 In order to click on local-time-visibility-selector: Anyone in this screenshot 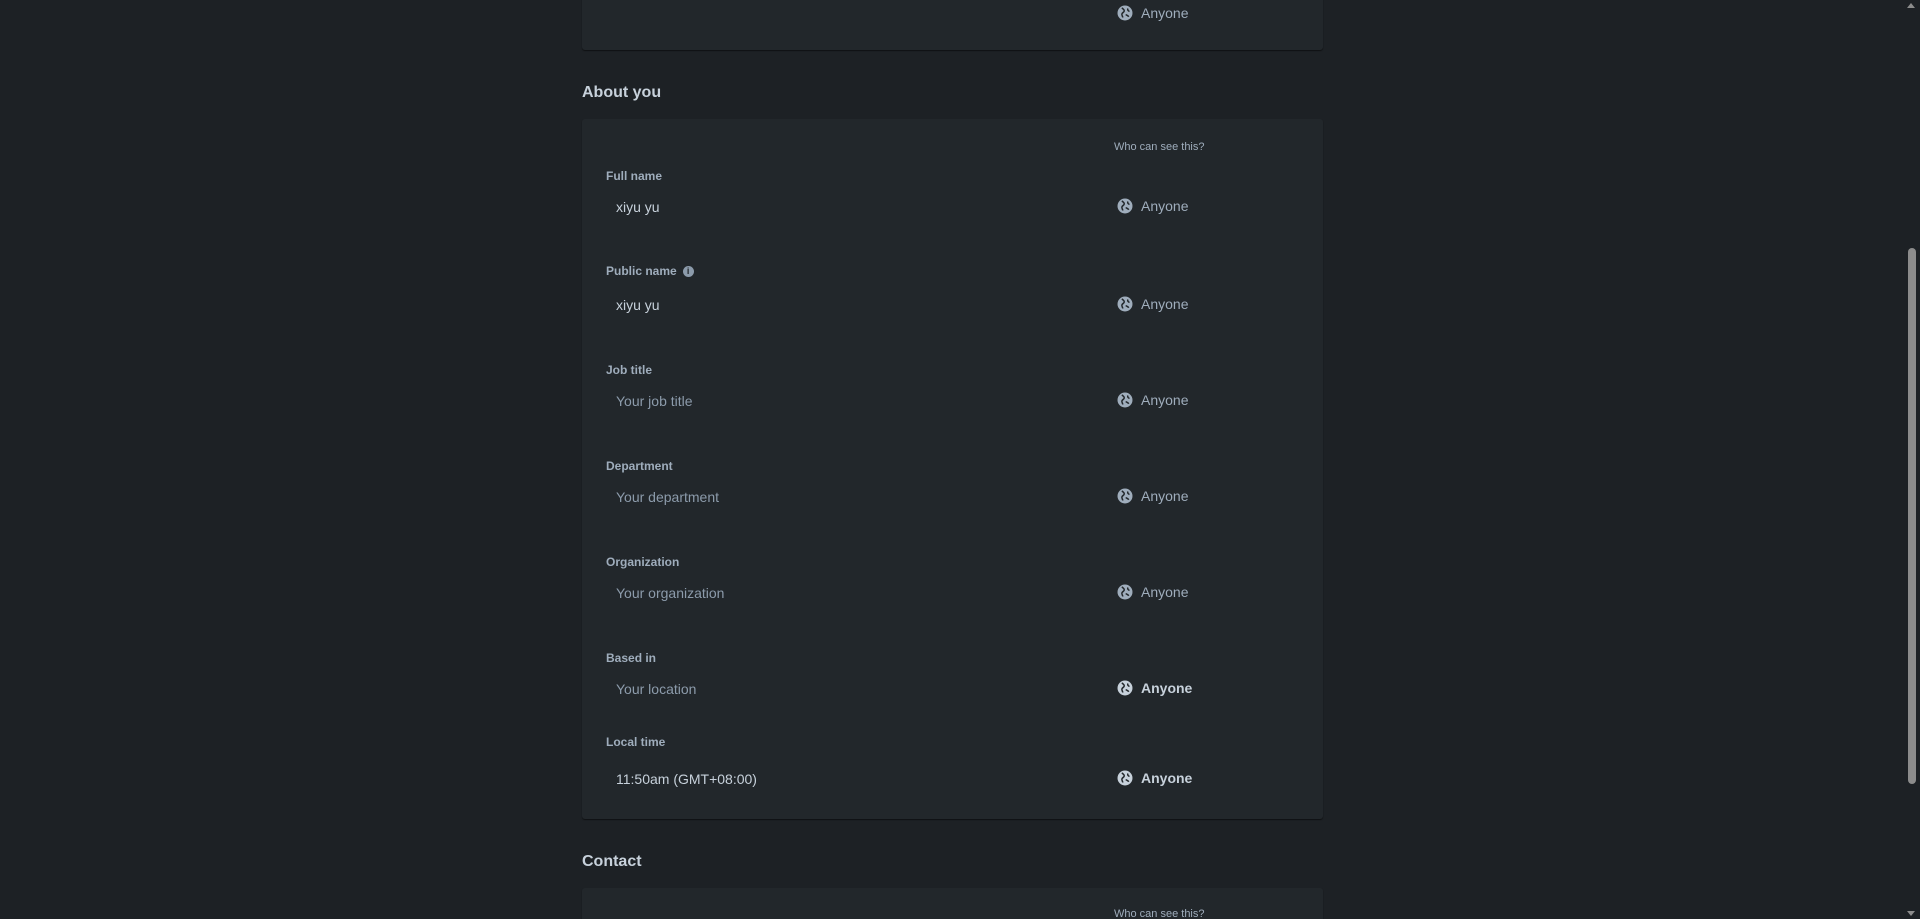, I will do `click(1154, 778)`.